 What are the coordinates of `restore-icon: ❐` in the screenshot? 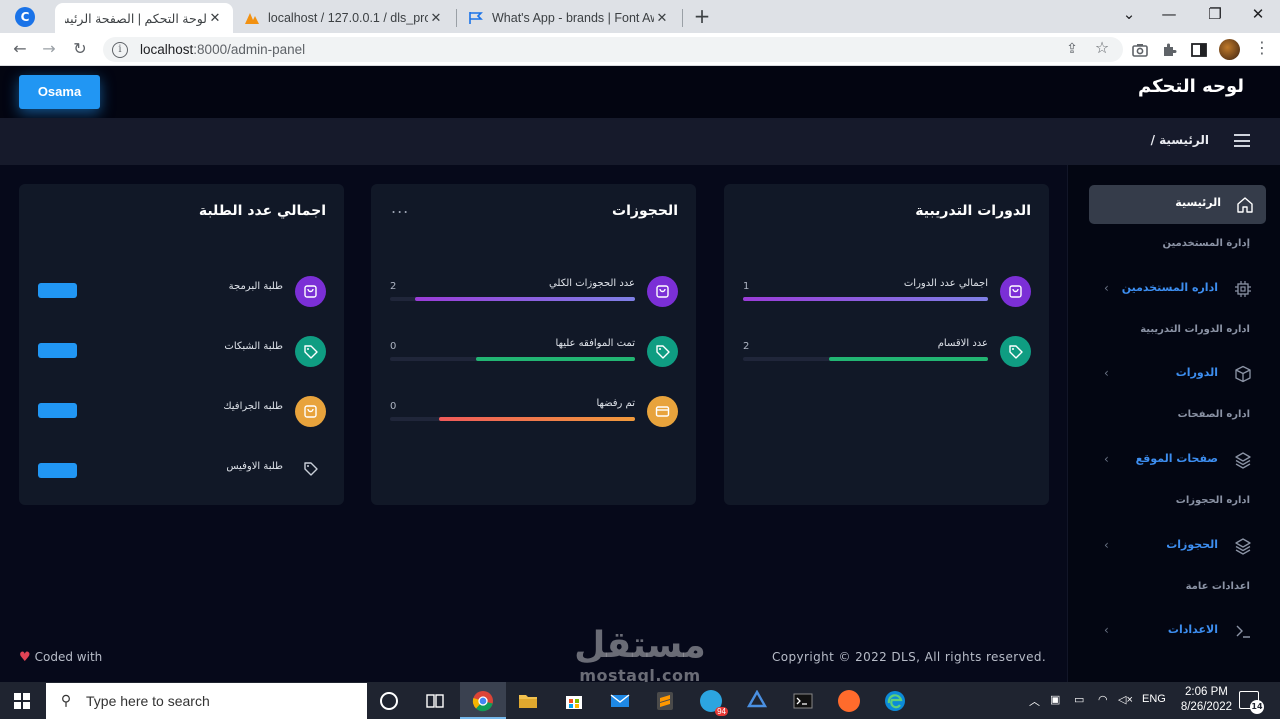 It's located at (1215, 14).